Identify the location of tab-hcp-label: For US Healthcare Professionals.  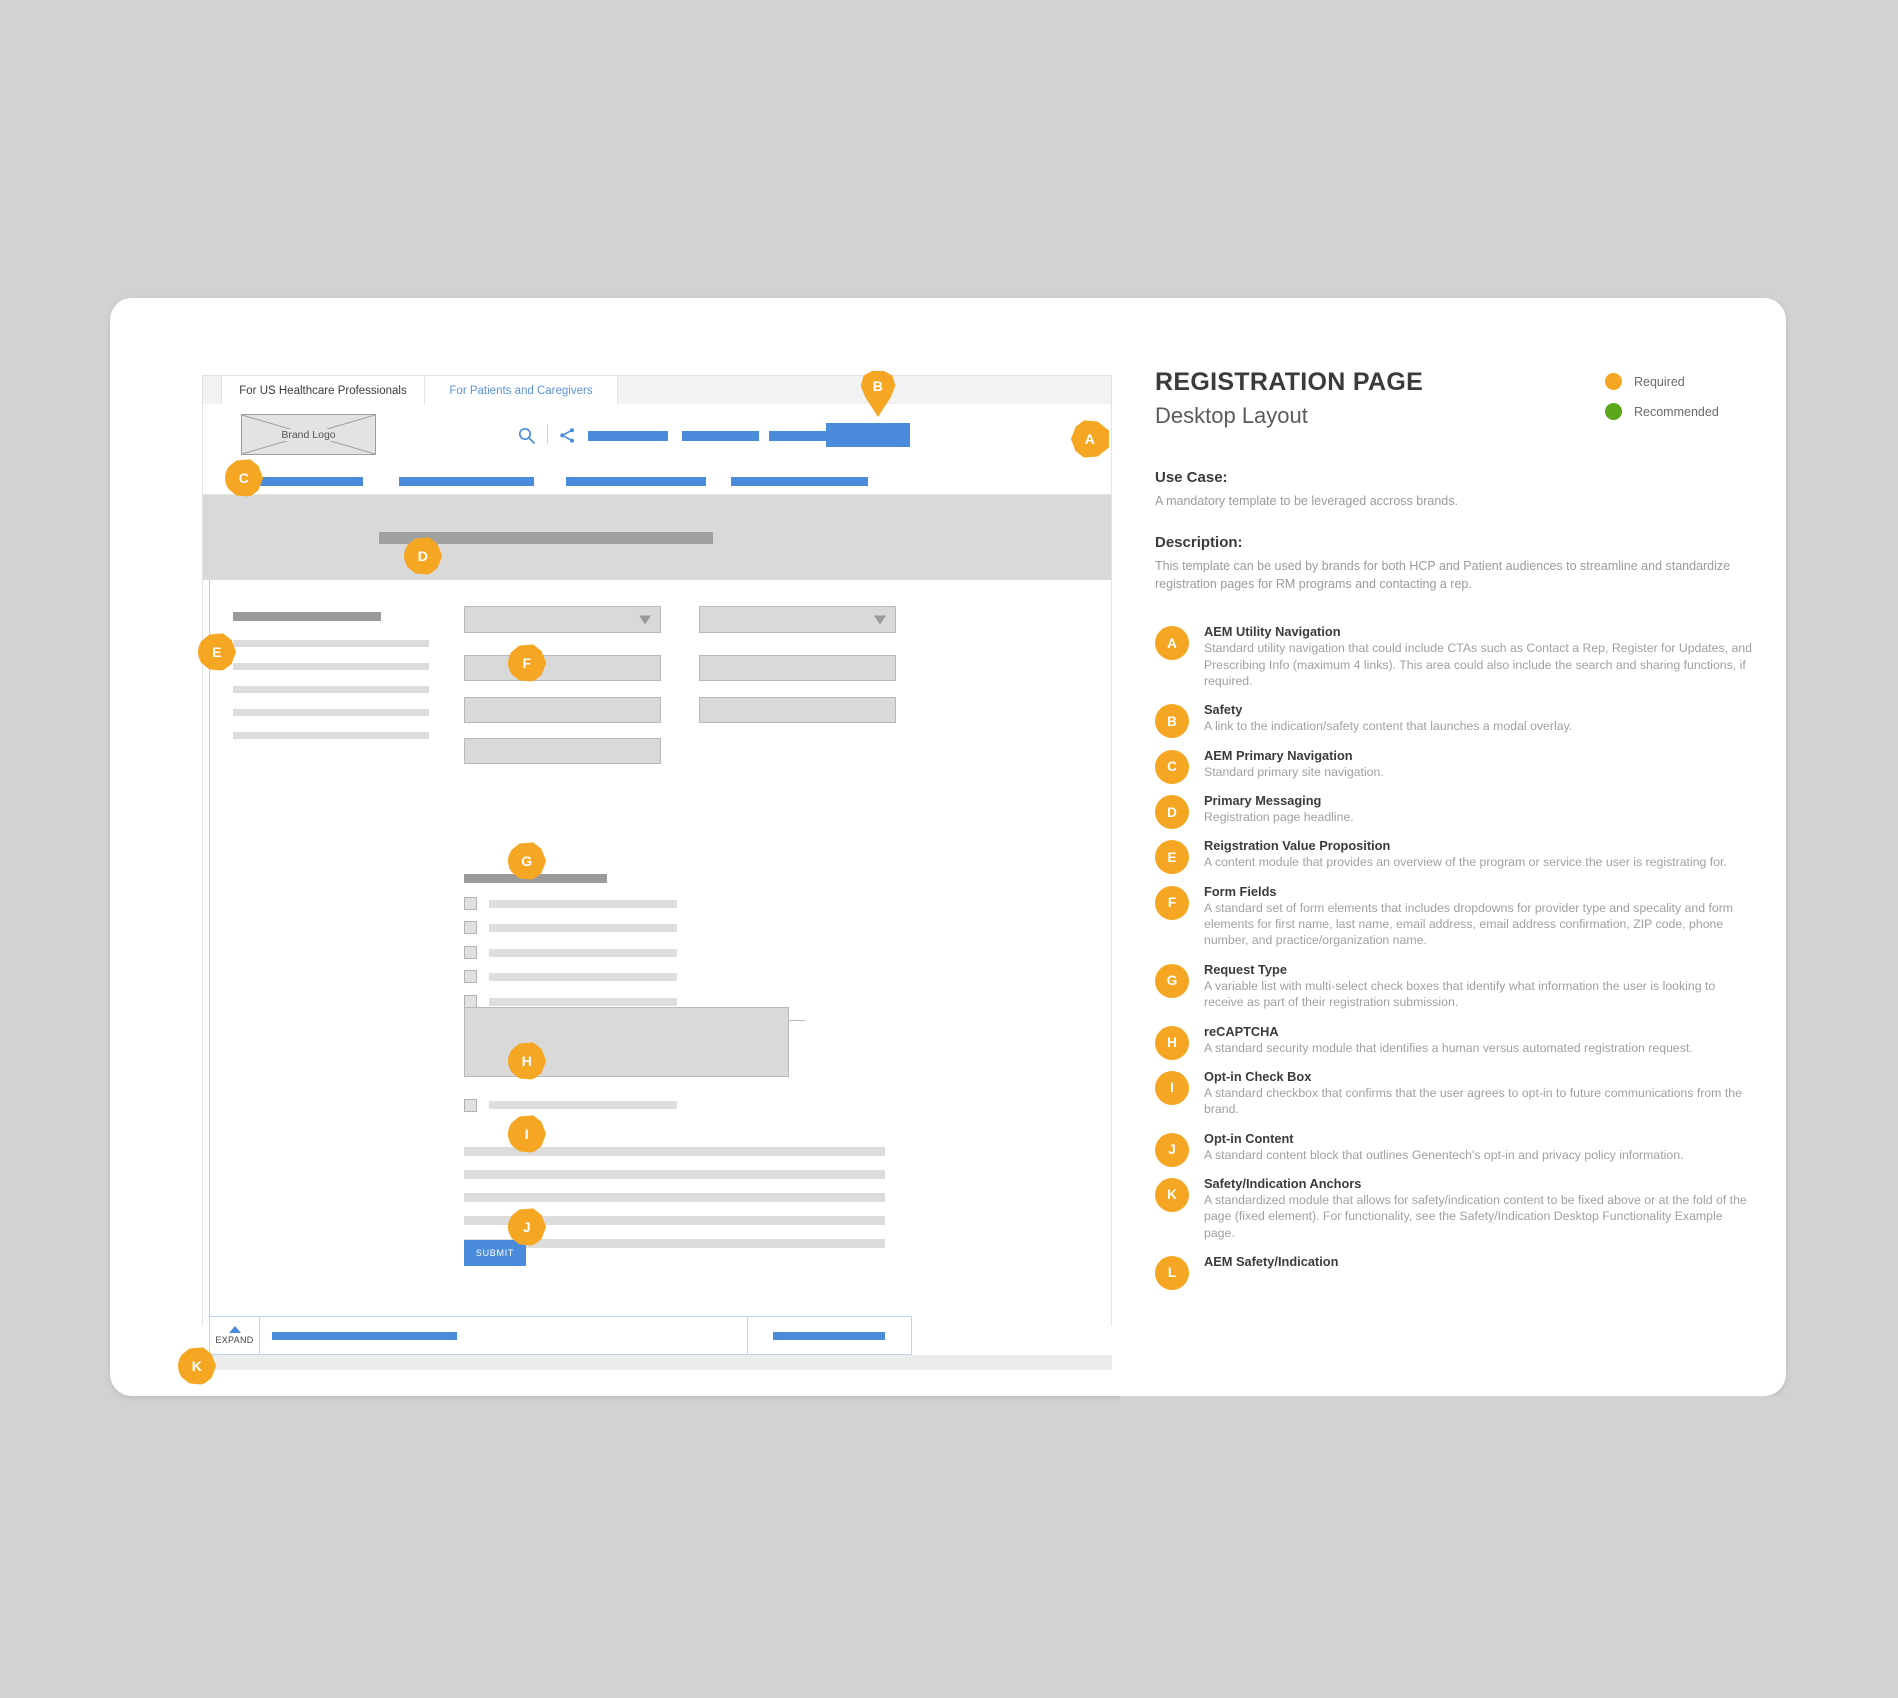
(323, 390).